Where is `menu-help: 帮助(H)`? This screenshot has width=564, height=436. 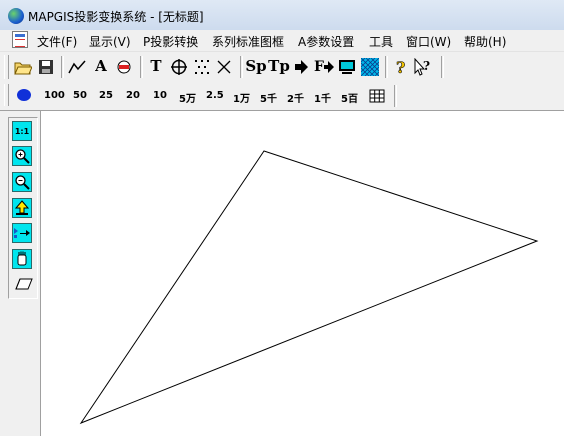 menu-help: 帮助(H) is located at coordinates (485, 41).